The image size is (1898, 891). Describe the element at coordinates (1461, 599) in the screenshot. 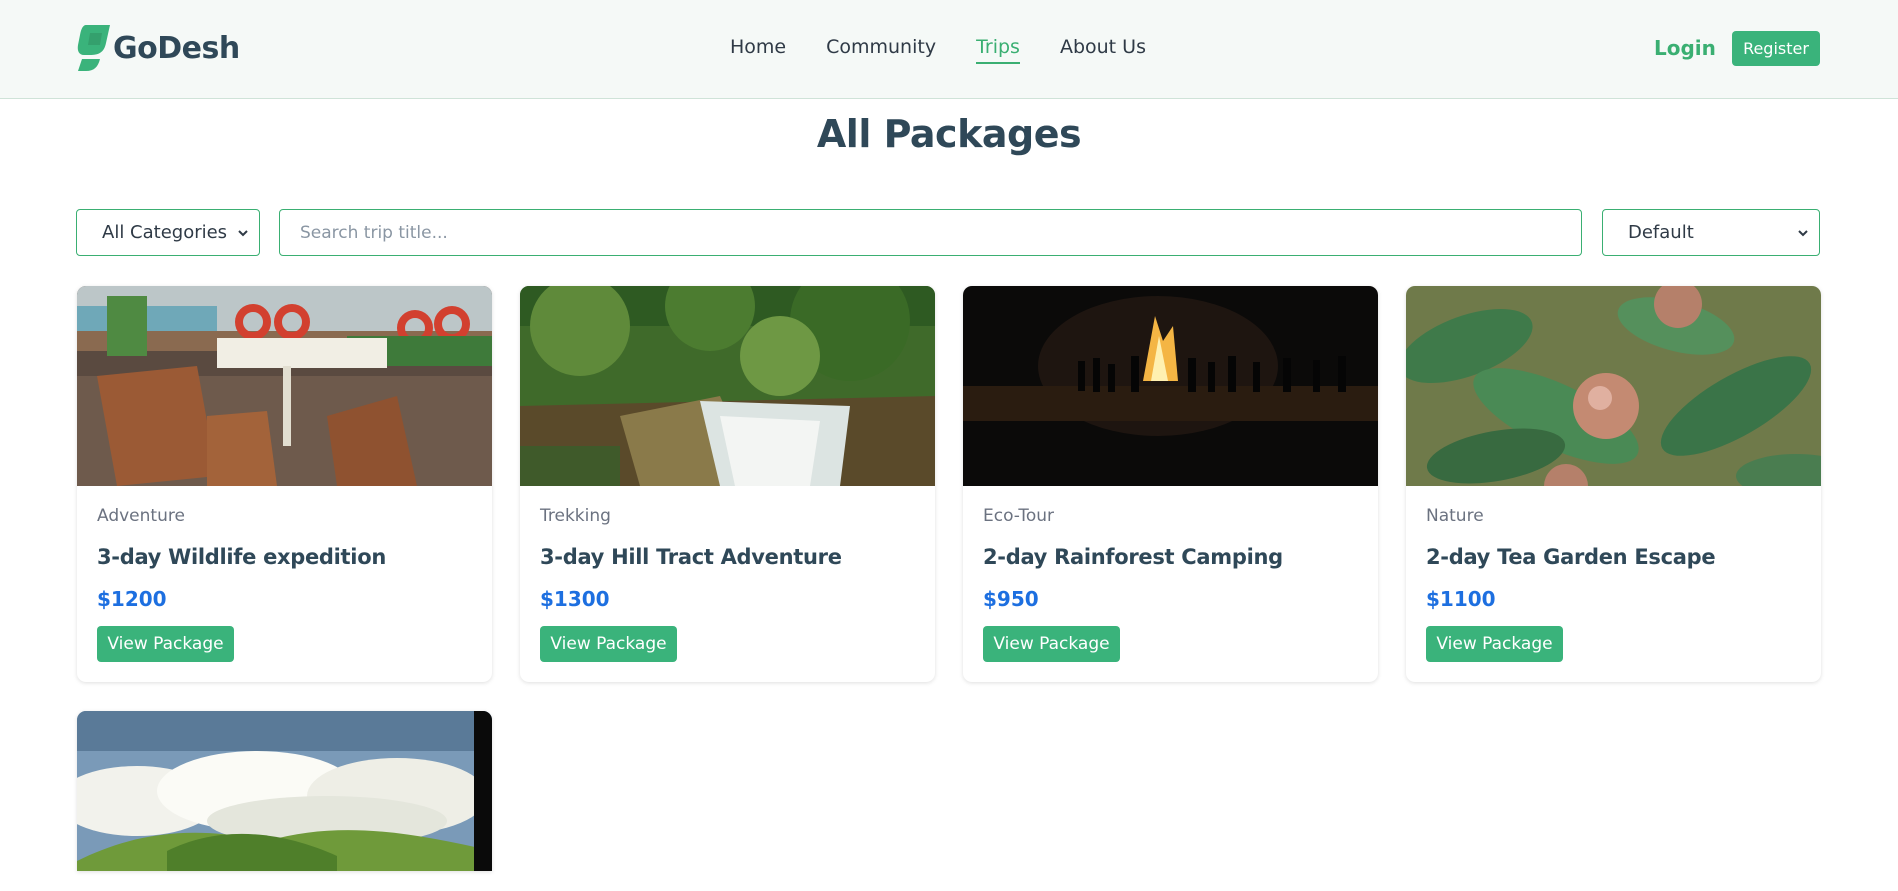

I see `card-price: $1100` at that location.